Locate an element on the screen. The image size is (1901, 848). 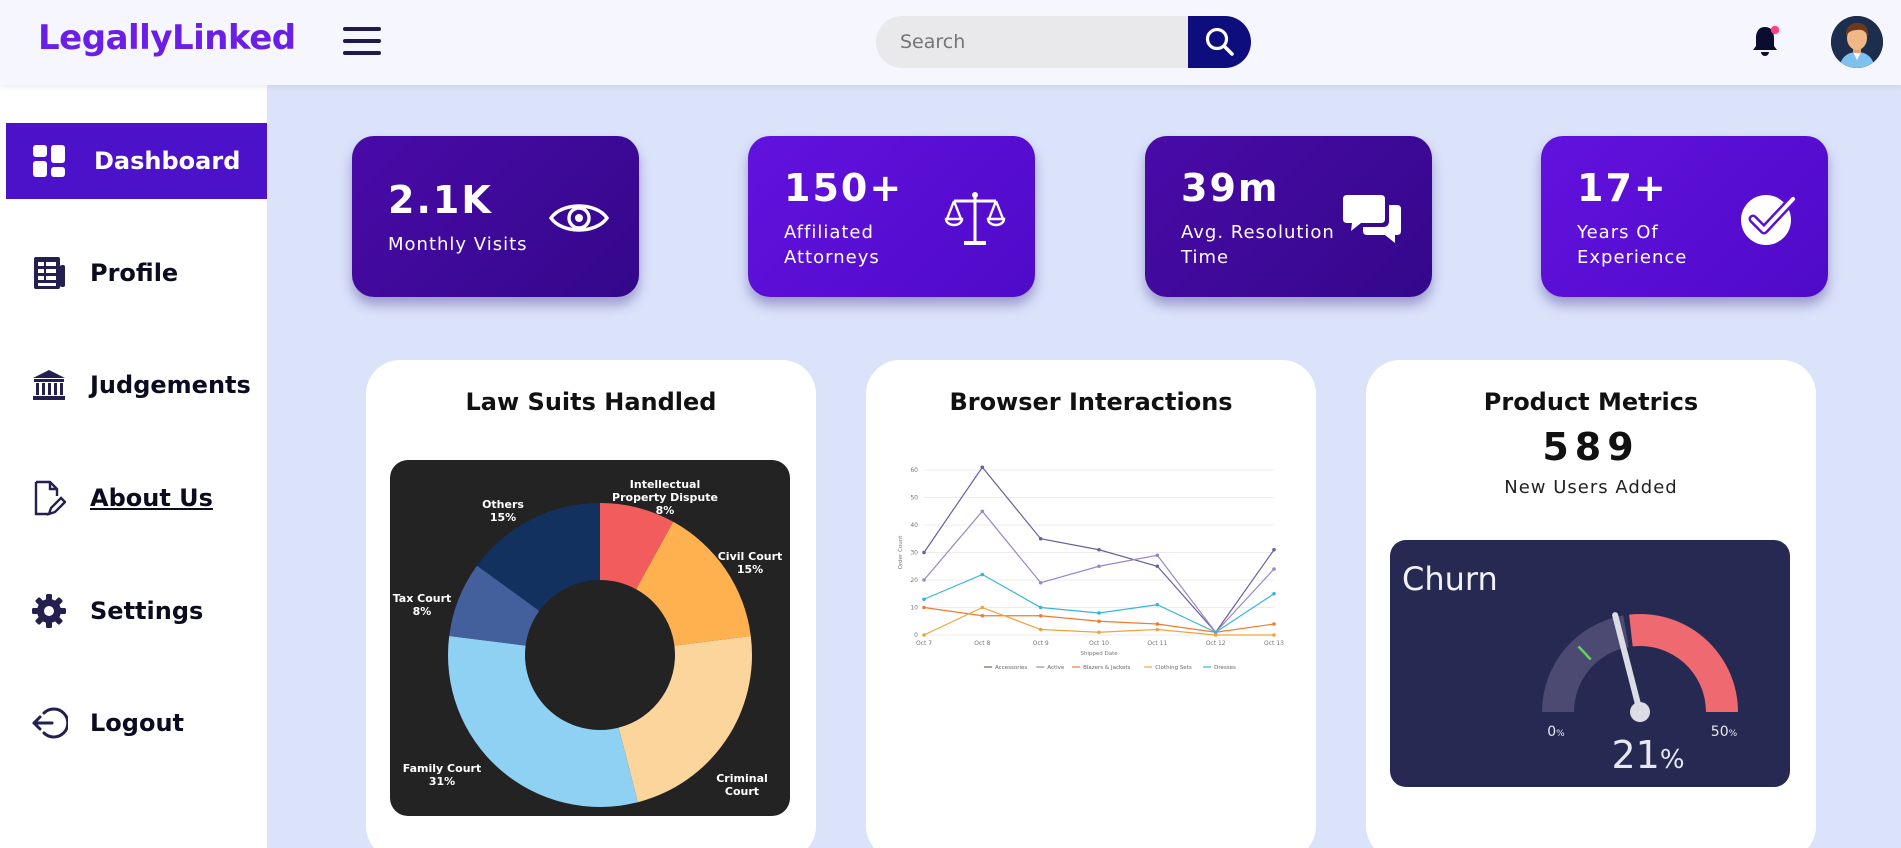
search-bar is located at coordinates (1063, 42).